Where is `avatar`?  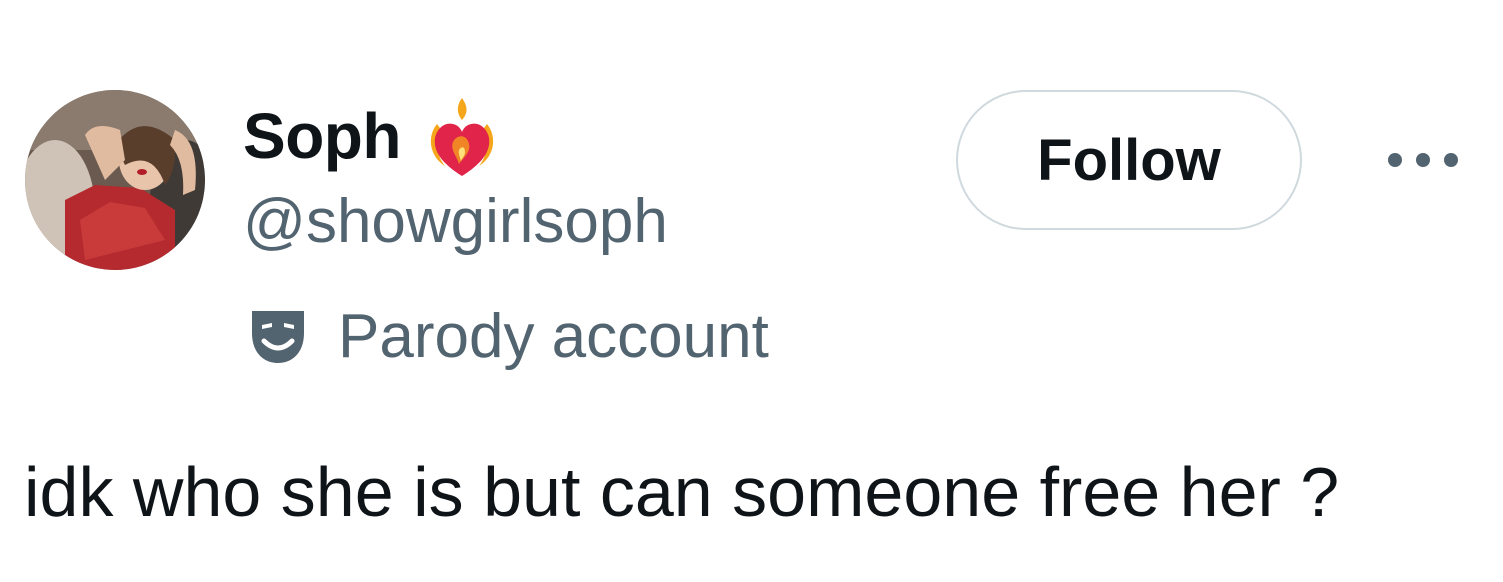
avatar is located at coordinates (115, 180).